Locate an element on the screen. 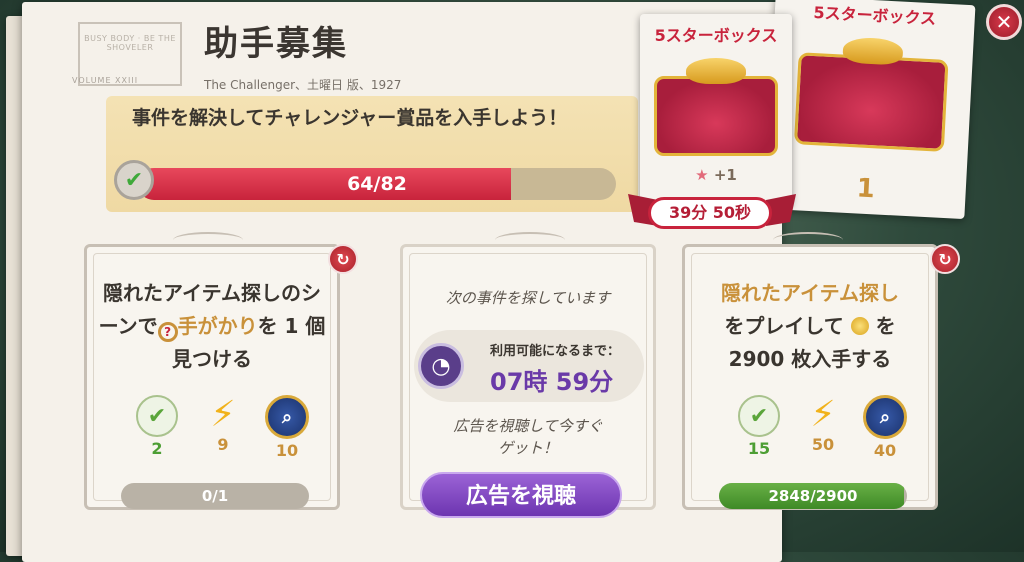 The height and width of the screenshot is (562, 1024). close-button: ✕ is located at coordinates (1004, 22).